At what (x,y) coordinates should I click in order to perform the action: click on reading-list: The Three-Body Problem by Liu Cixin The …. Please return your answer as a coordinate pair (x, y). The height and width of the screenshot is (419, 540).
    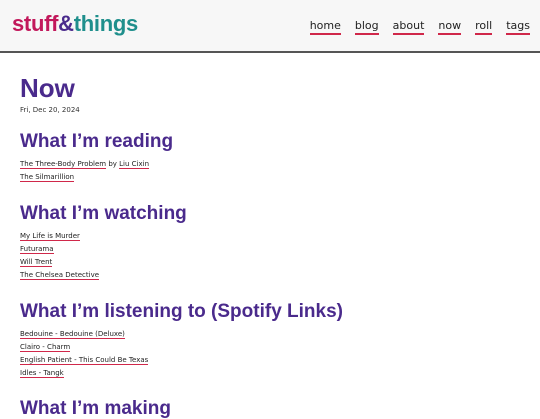
    Looking at the image, I should click on (96, 171).